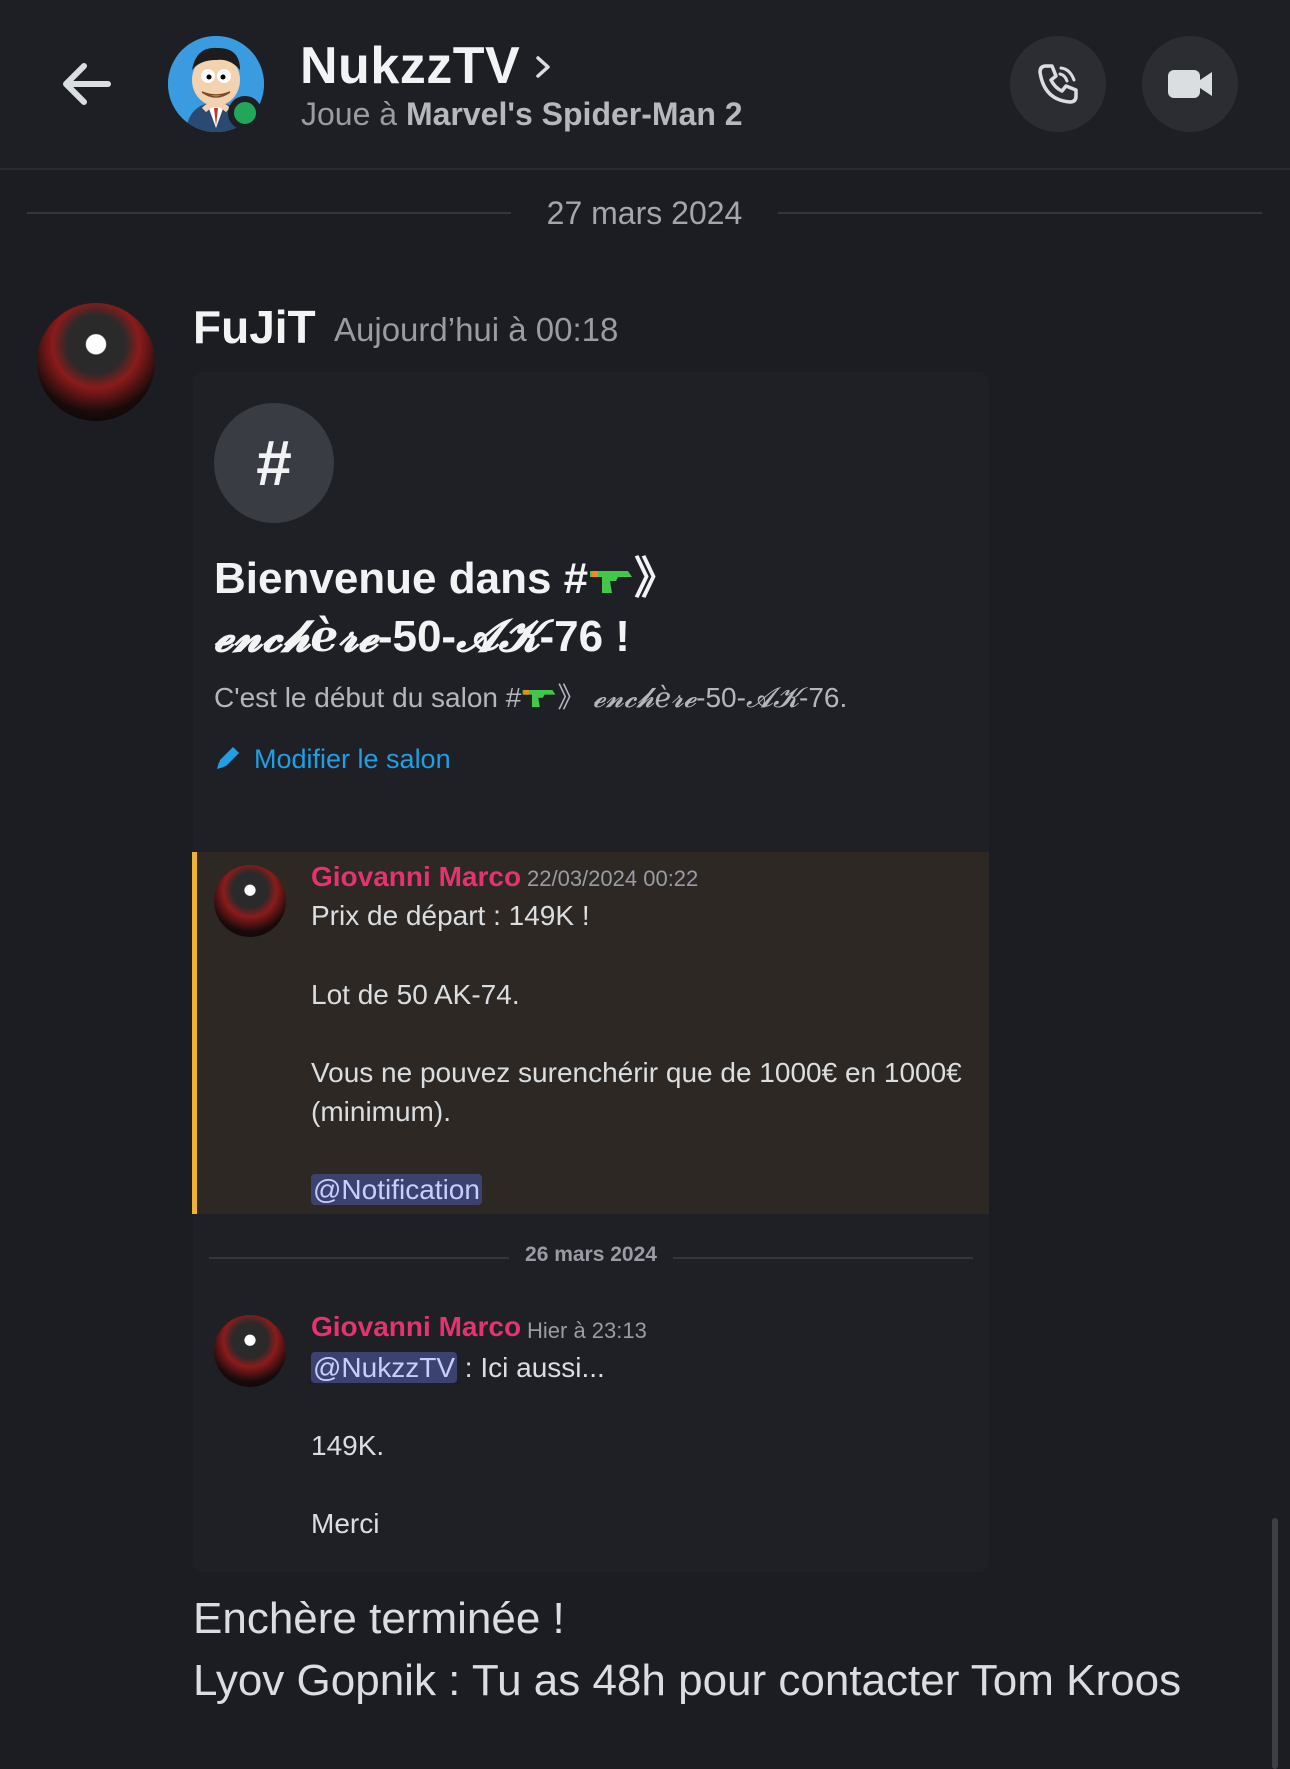  What do you see at coordinates (410, 66) in the screenshot?
I see `header-username: NukzzTV` at bounding box center [410, 66].